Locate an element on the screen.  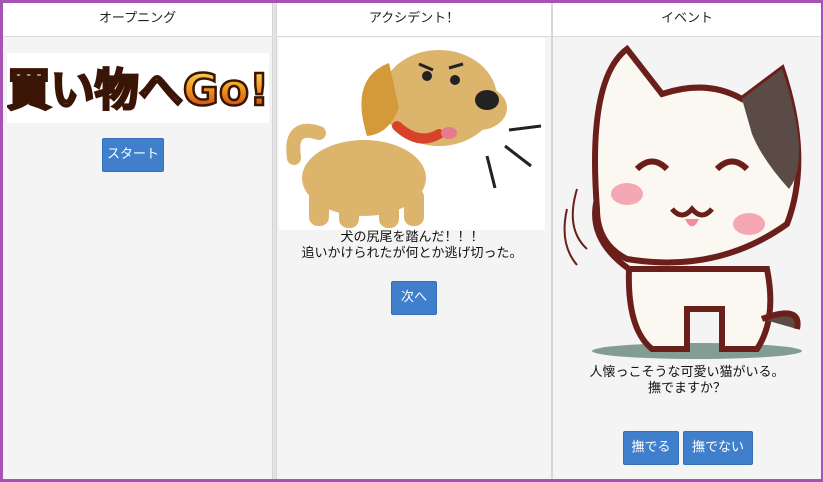
next-button: 次へ is located at coordinates (414, 298).